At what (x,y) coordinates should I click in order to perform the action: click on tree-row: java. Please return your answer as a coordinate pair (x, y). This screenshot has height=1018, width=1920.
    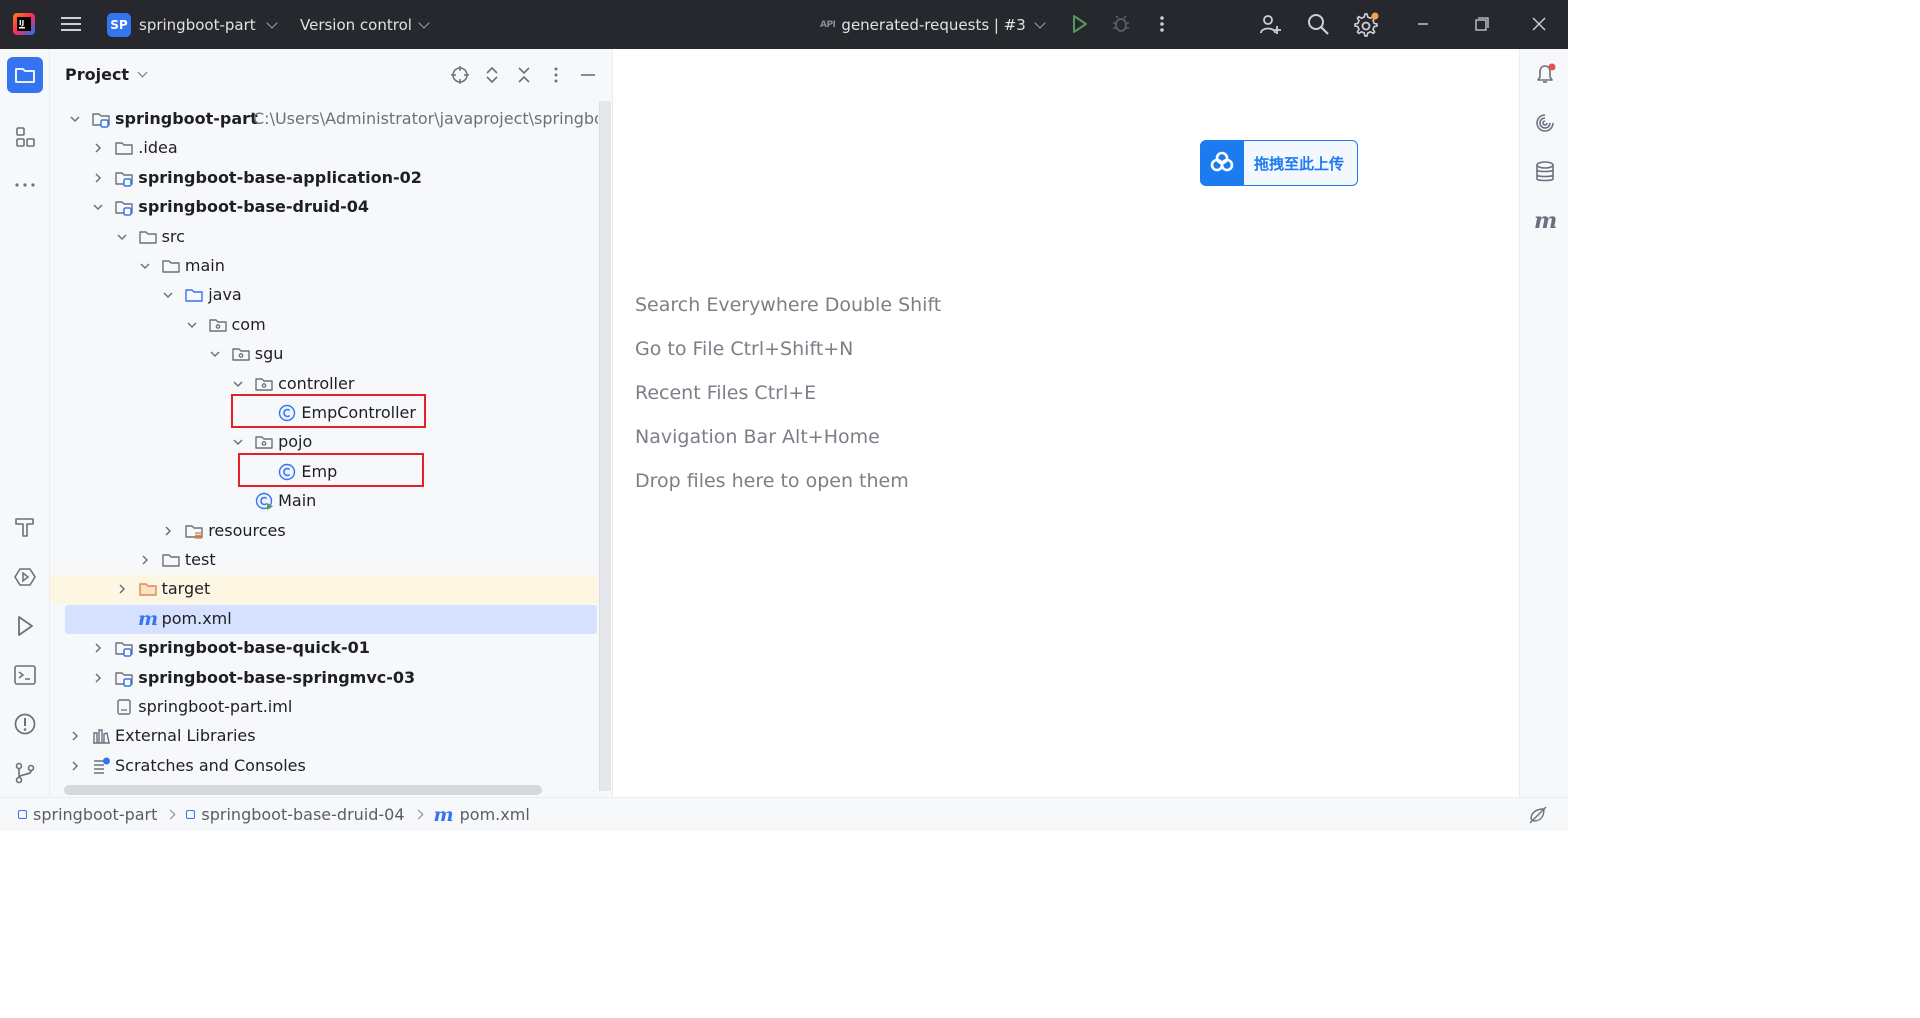
    Looking at the image, I should click on (324, 295).